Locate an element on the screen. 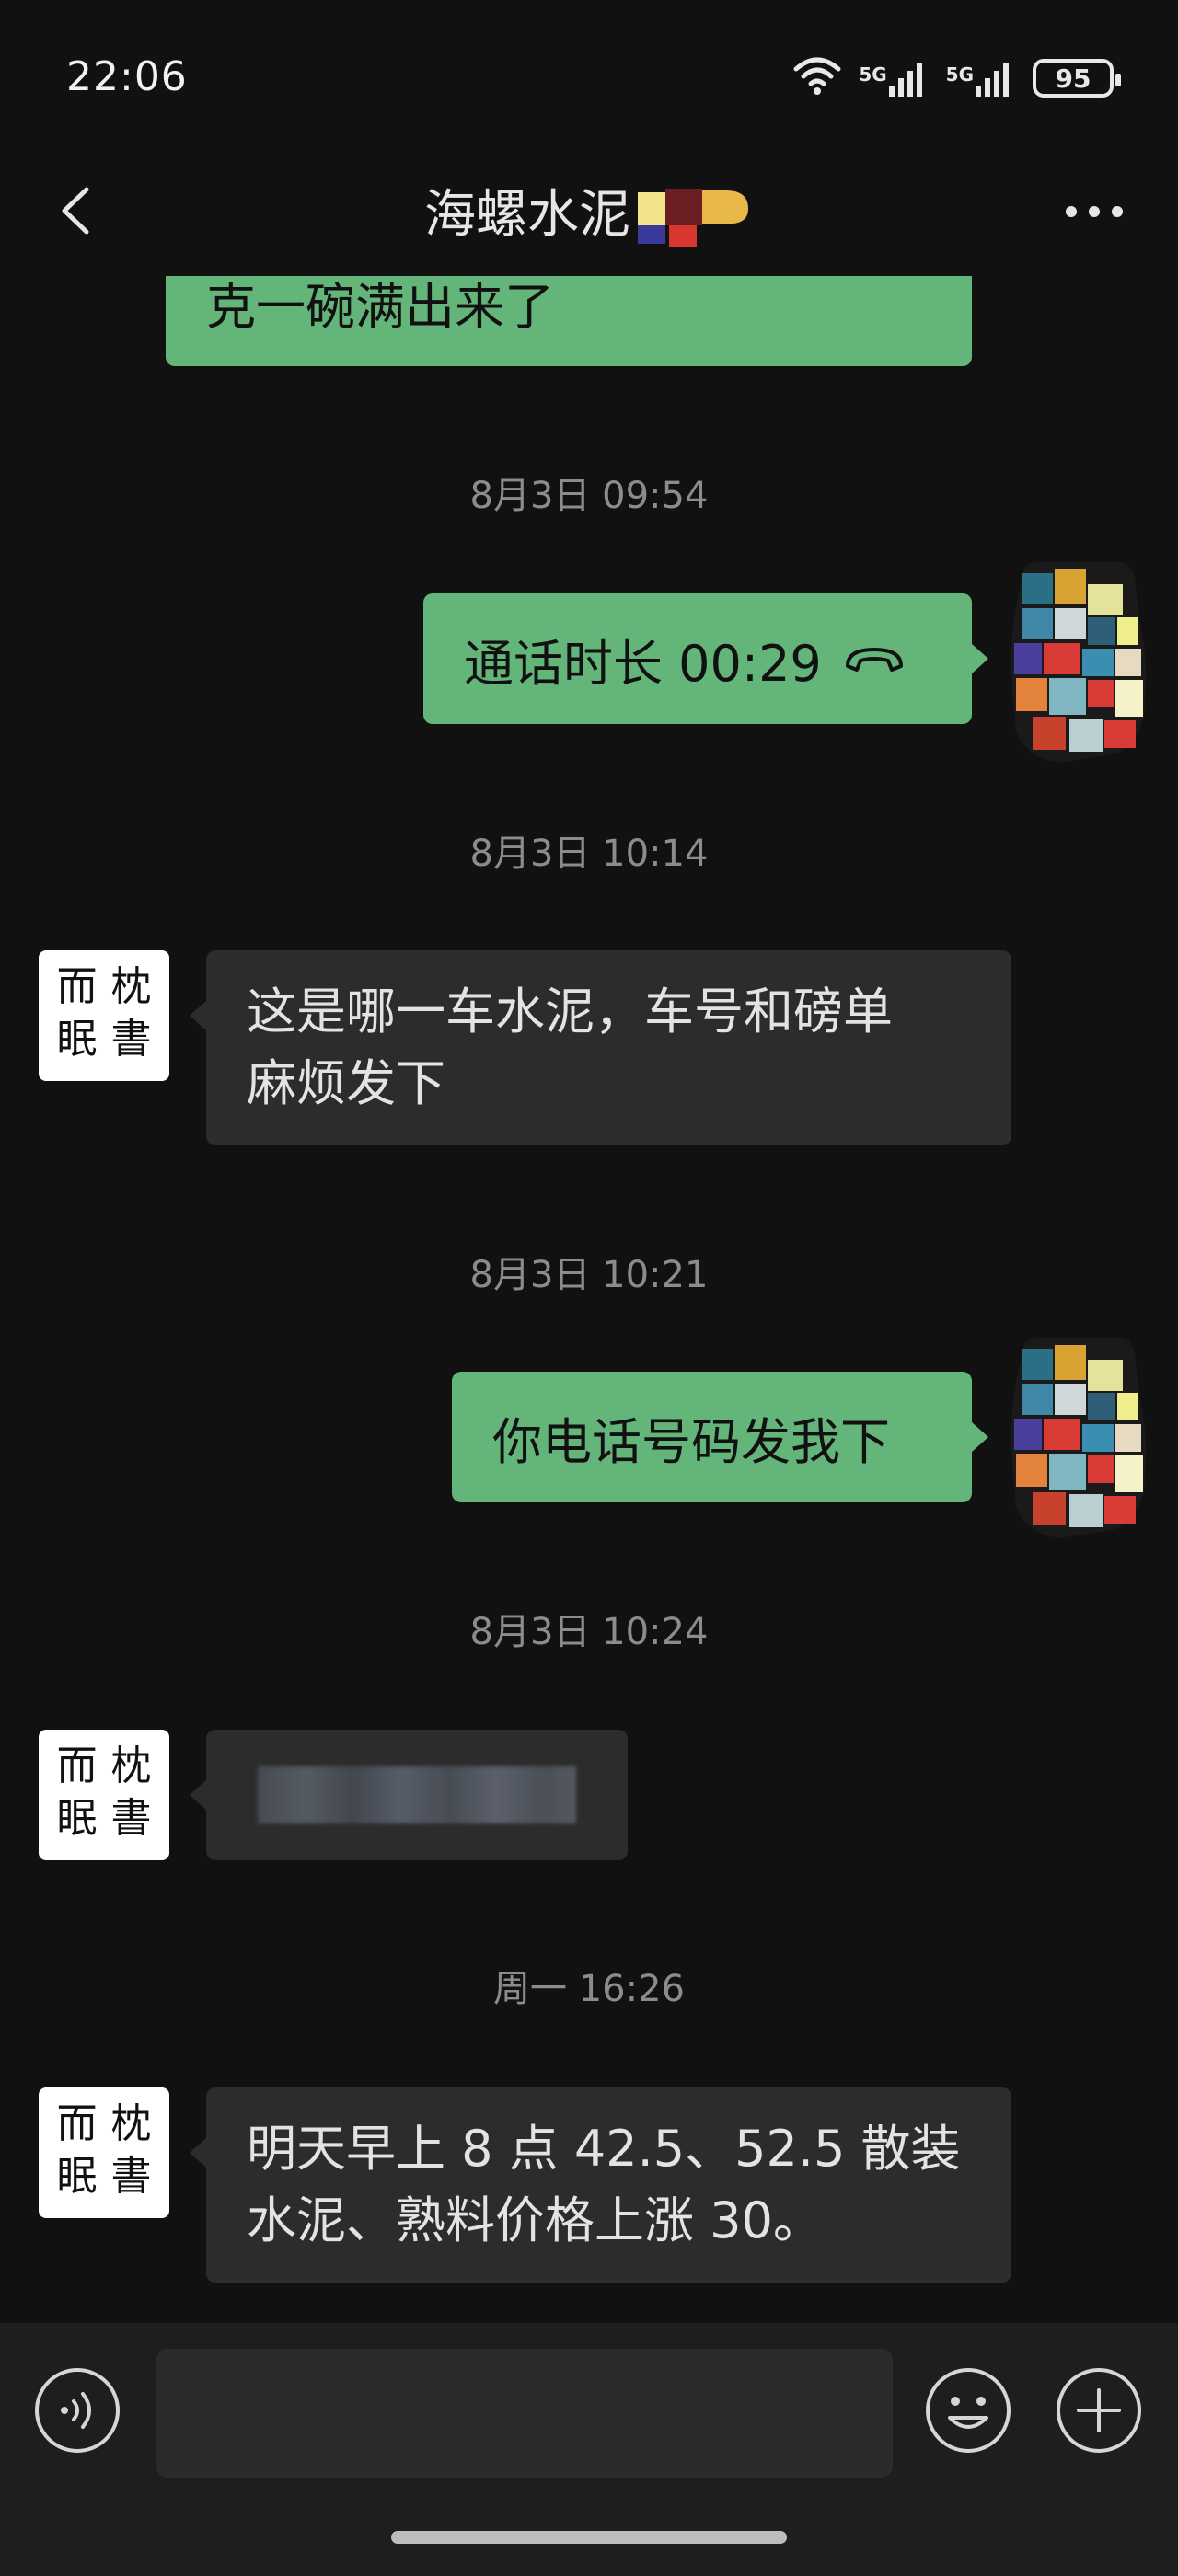 This screenshot has width=1178, height=2576. message-text: 克一碗满出来了 is located at coordinates (380, 307).